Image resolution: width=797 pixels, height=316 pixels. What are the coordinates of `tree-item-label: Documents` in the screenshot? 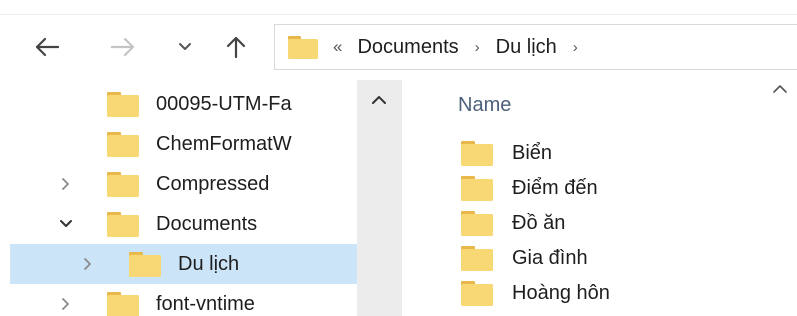 It's located at (207, 223).